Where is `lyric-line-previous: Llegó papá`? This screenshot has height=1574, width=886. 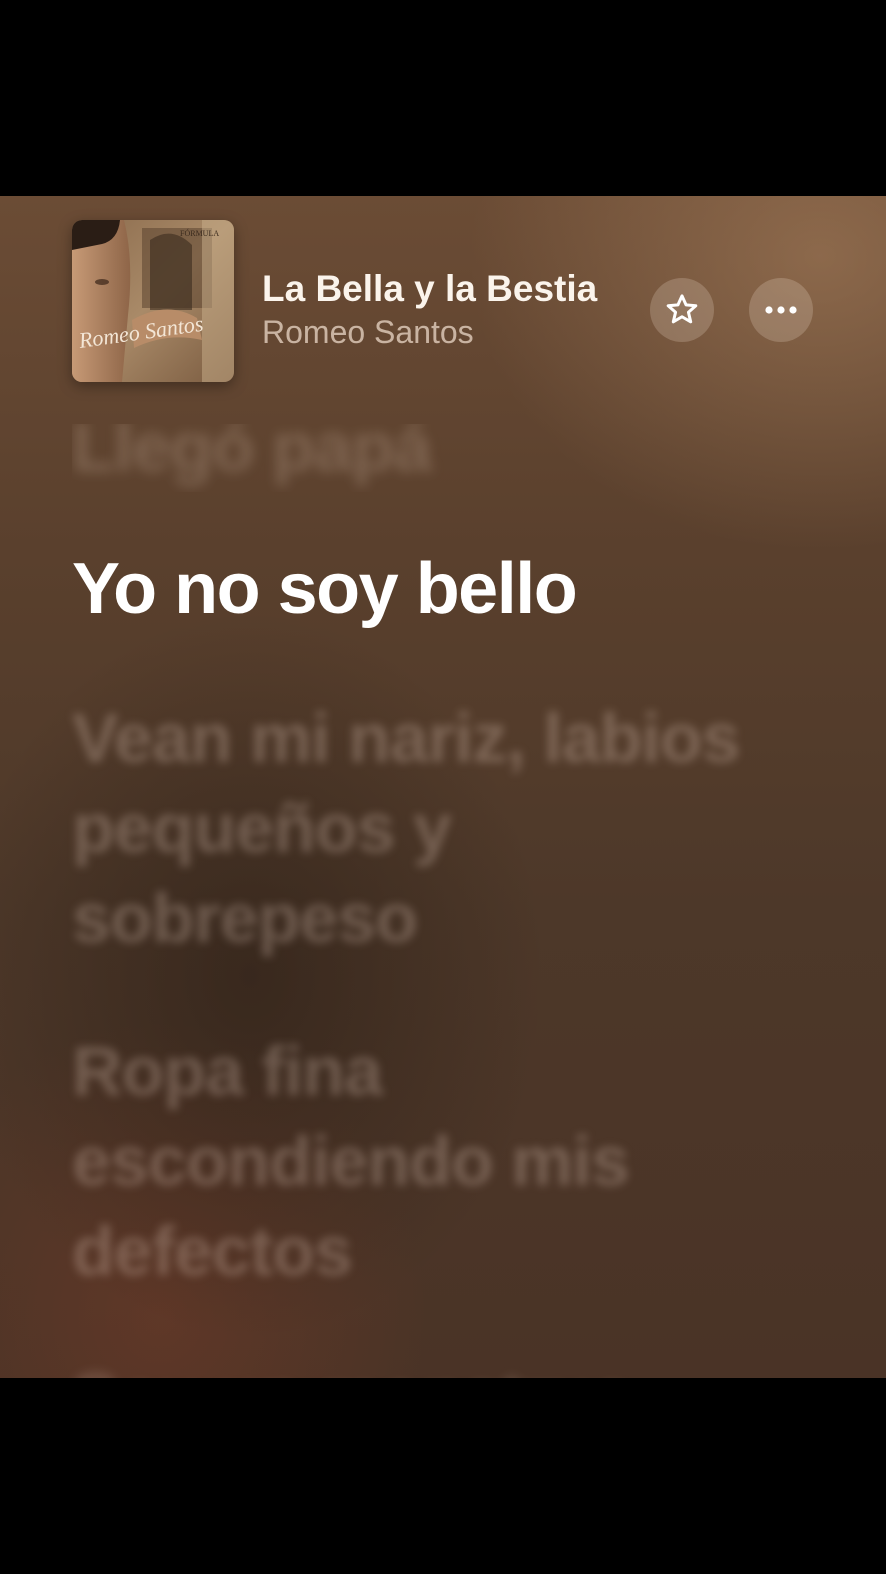 lyric-line-previous: Llegó papá is located at coordinates (442, 458).